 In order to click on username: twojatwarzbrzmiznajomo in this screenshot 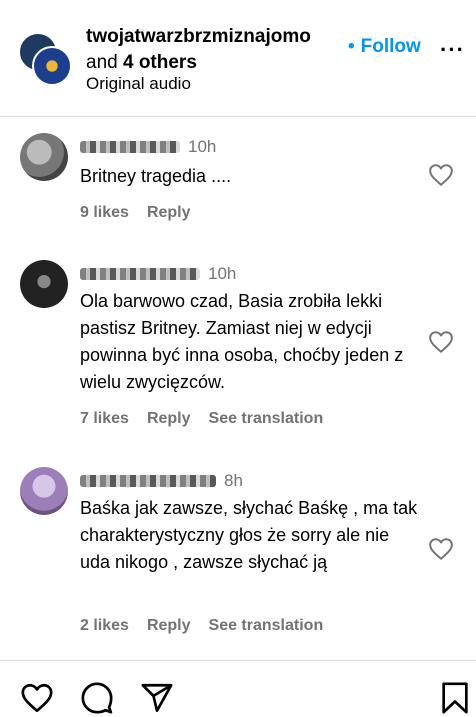, I will do `click(198, 37)`.